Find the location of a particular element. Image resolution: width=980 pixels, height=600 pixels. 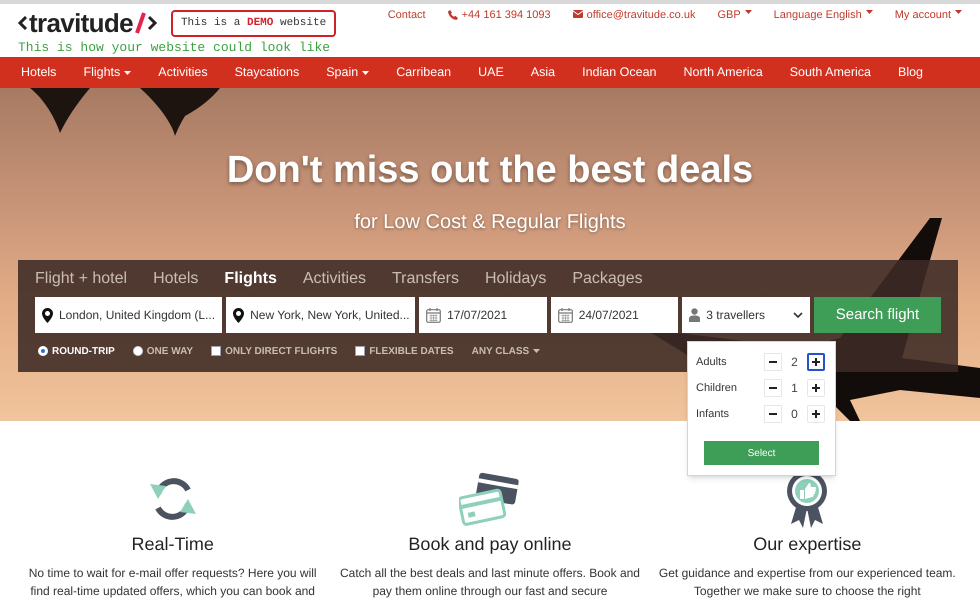

input-field: 17/07/2021 is located at coordinates (483, 315).